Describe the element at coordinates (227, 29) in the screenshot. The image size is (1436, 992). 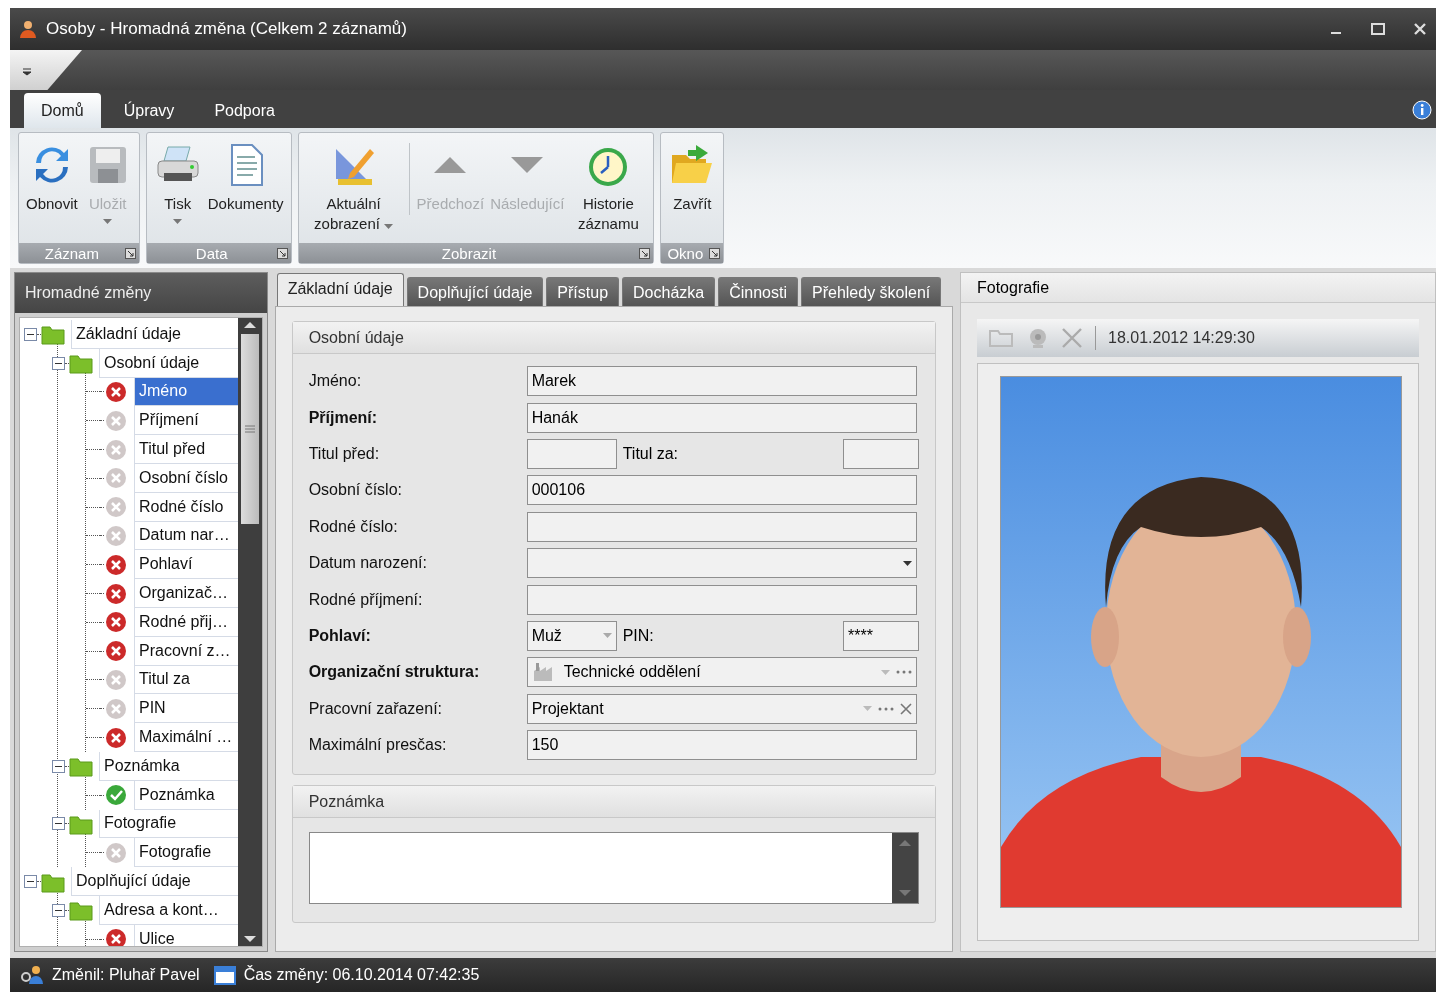
I see `window-title: Osoby - Hromadná změna (Celkem 2 záznamů)` at that location.